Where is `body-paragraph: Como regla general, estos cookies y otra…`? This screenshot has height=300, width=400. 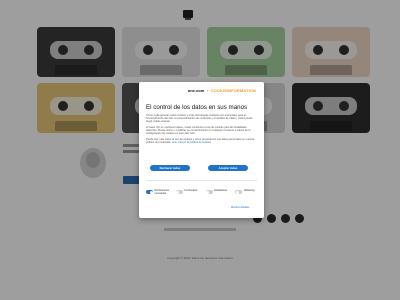 body-paragraph: Como regla general, estos cookies y otra… is located at coordinates (199, 119).